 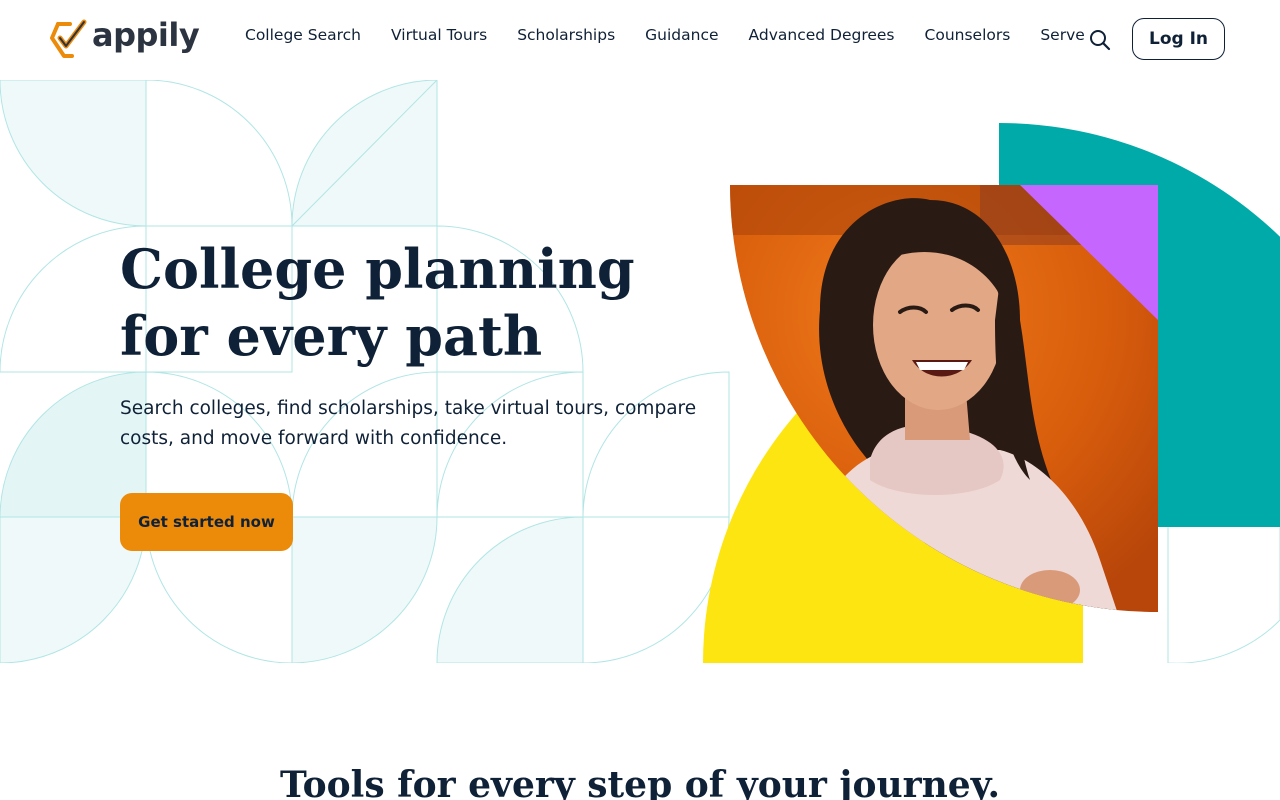 I want to click on tools-section-title: Tools for every step of your journey., so click(x=640, y=782).